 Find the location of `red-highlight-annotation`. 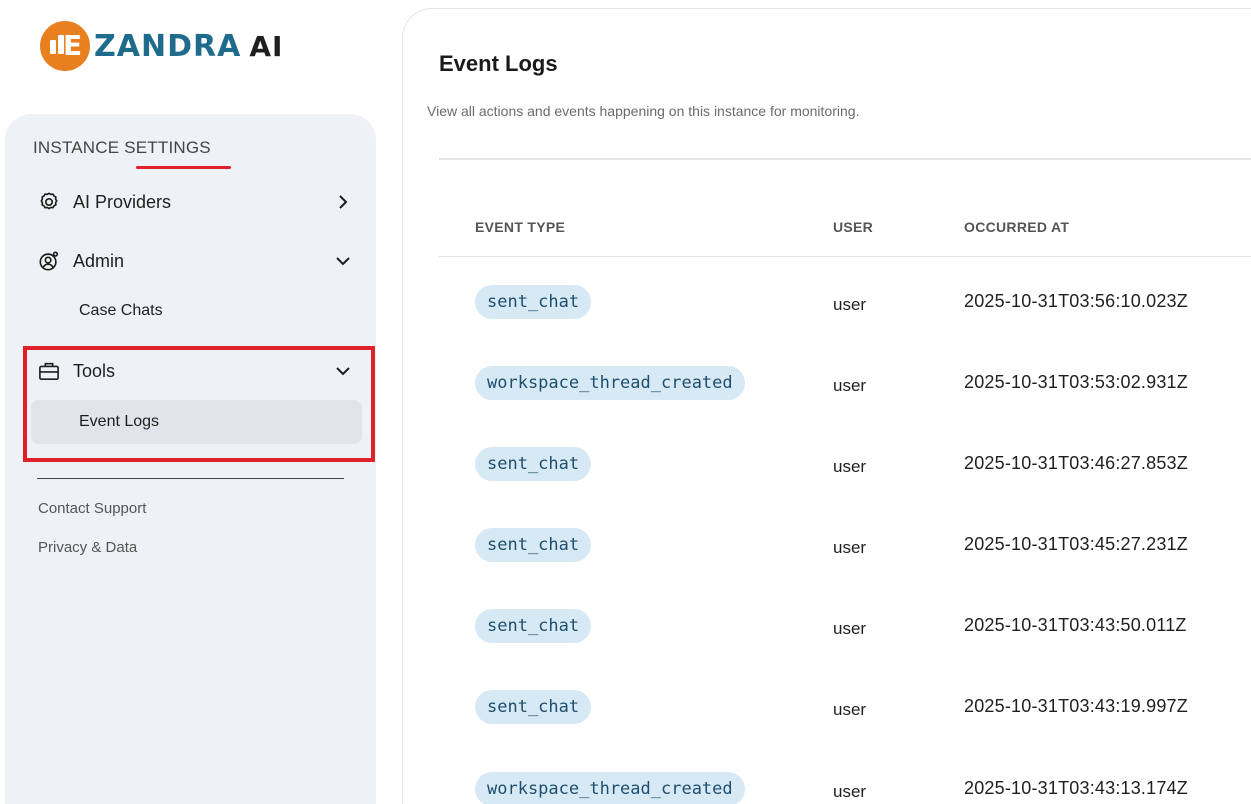

red-highlight-annotation is located at coordinates (199, 404).